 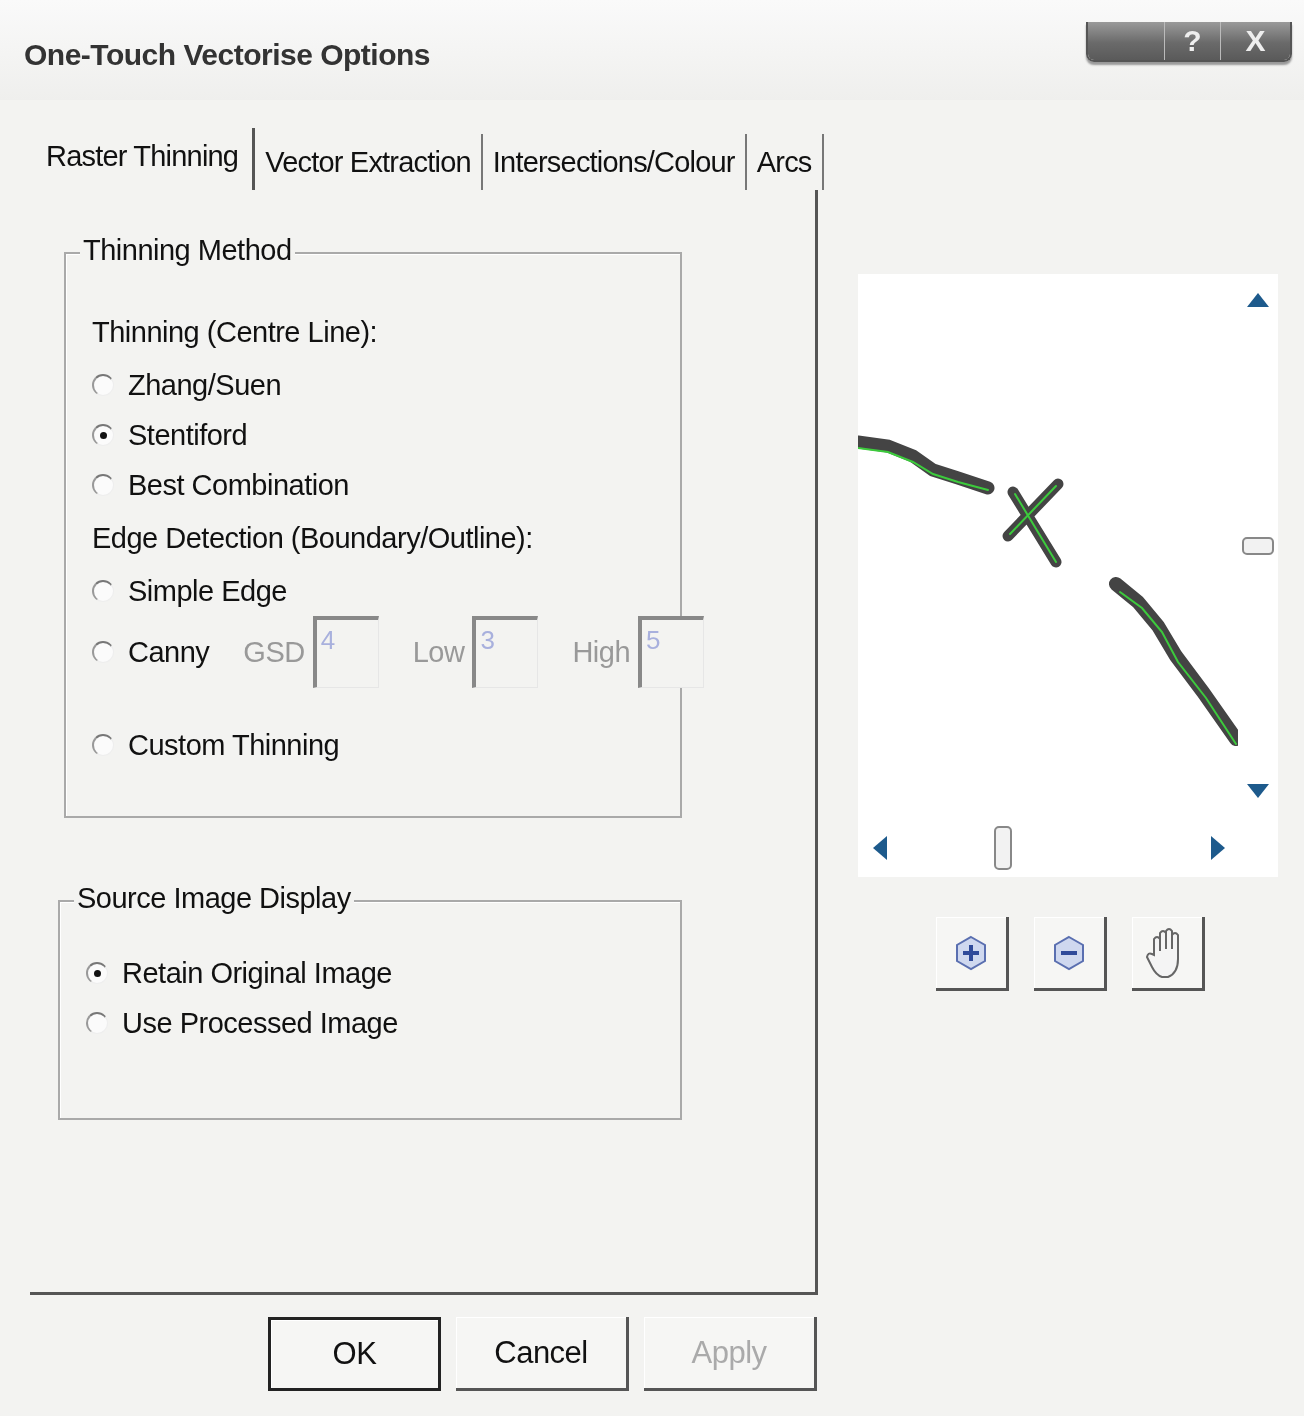 What do you see at coordinates (204, 385) in the screenshot?
I see `option-label: Zhang/Suen` at bounding box center [204, 385].